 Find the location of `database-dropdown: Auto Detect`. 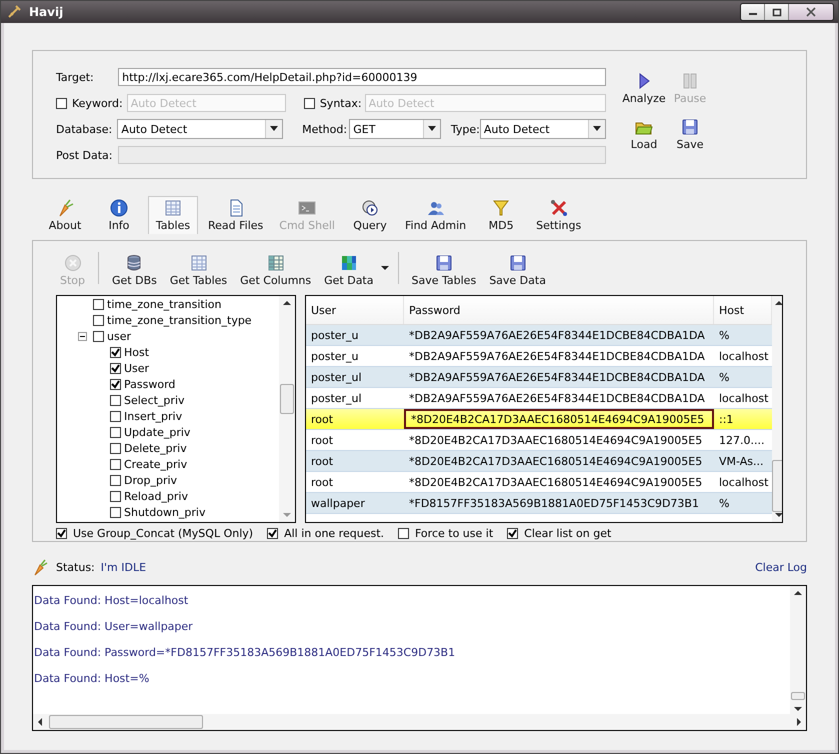

database-dropdown: Auto Detect is located at coordinates (200, 129).